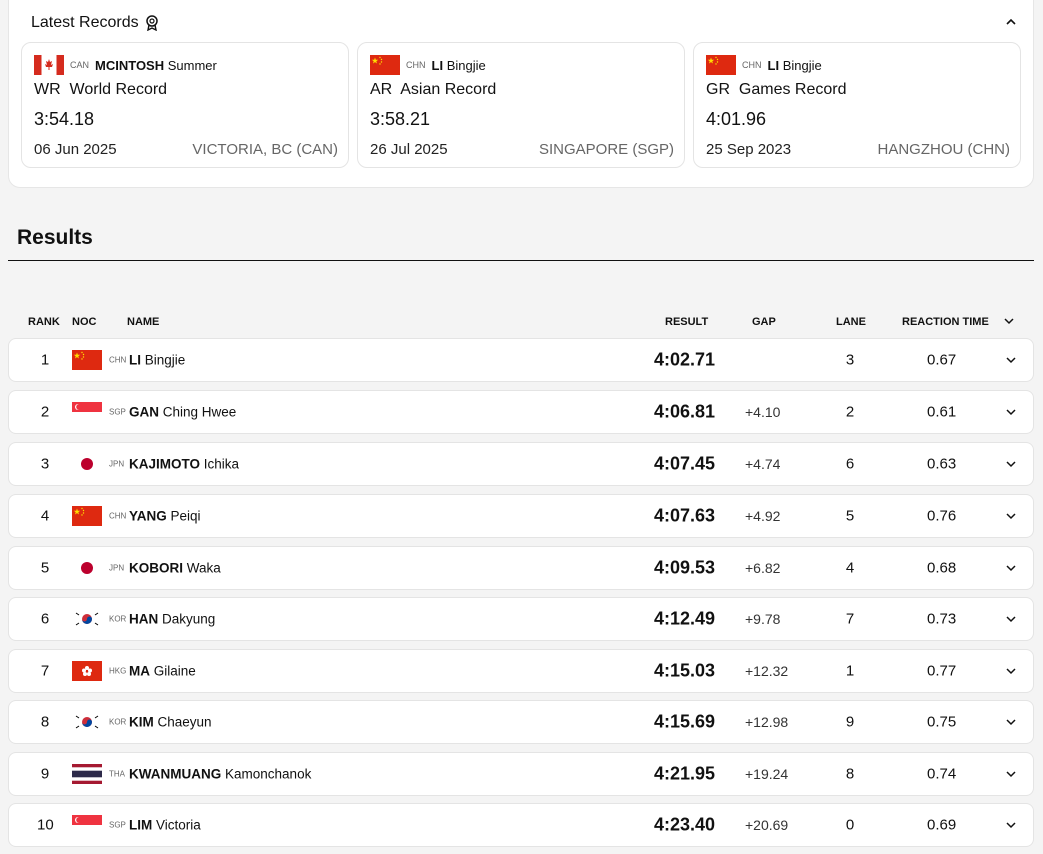 The width and height of the screenshot is (1043, 854). I want to click on record-athlete: CHN LI Bingjie, so click(428, 65).